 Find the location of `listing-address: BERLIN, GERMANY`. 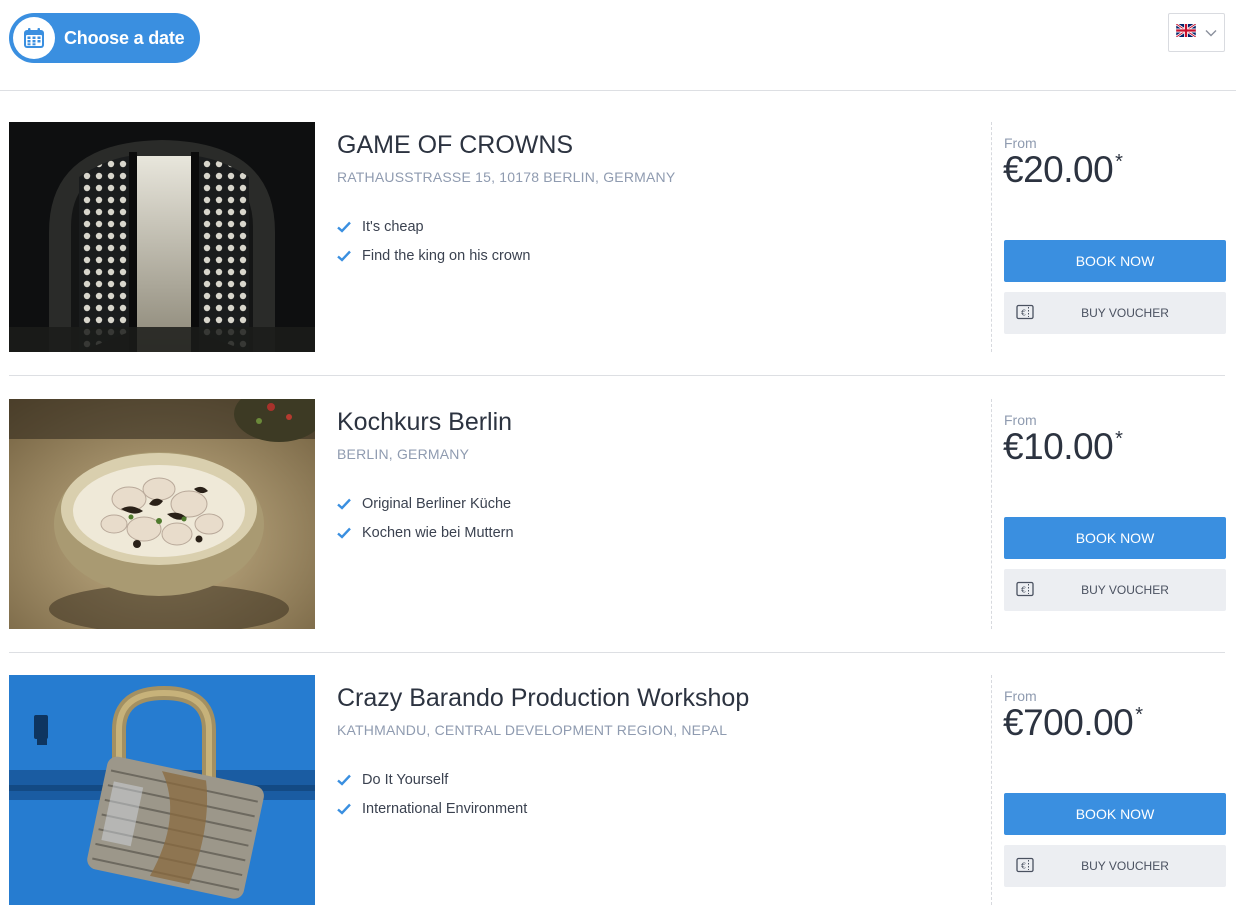

listing-address: BERLIN, GERMANY is located at coordinates (403, 454).